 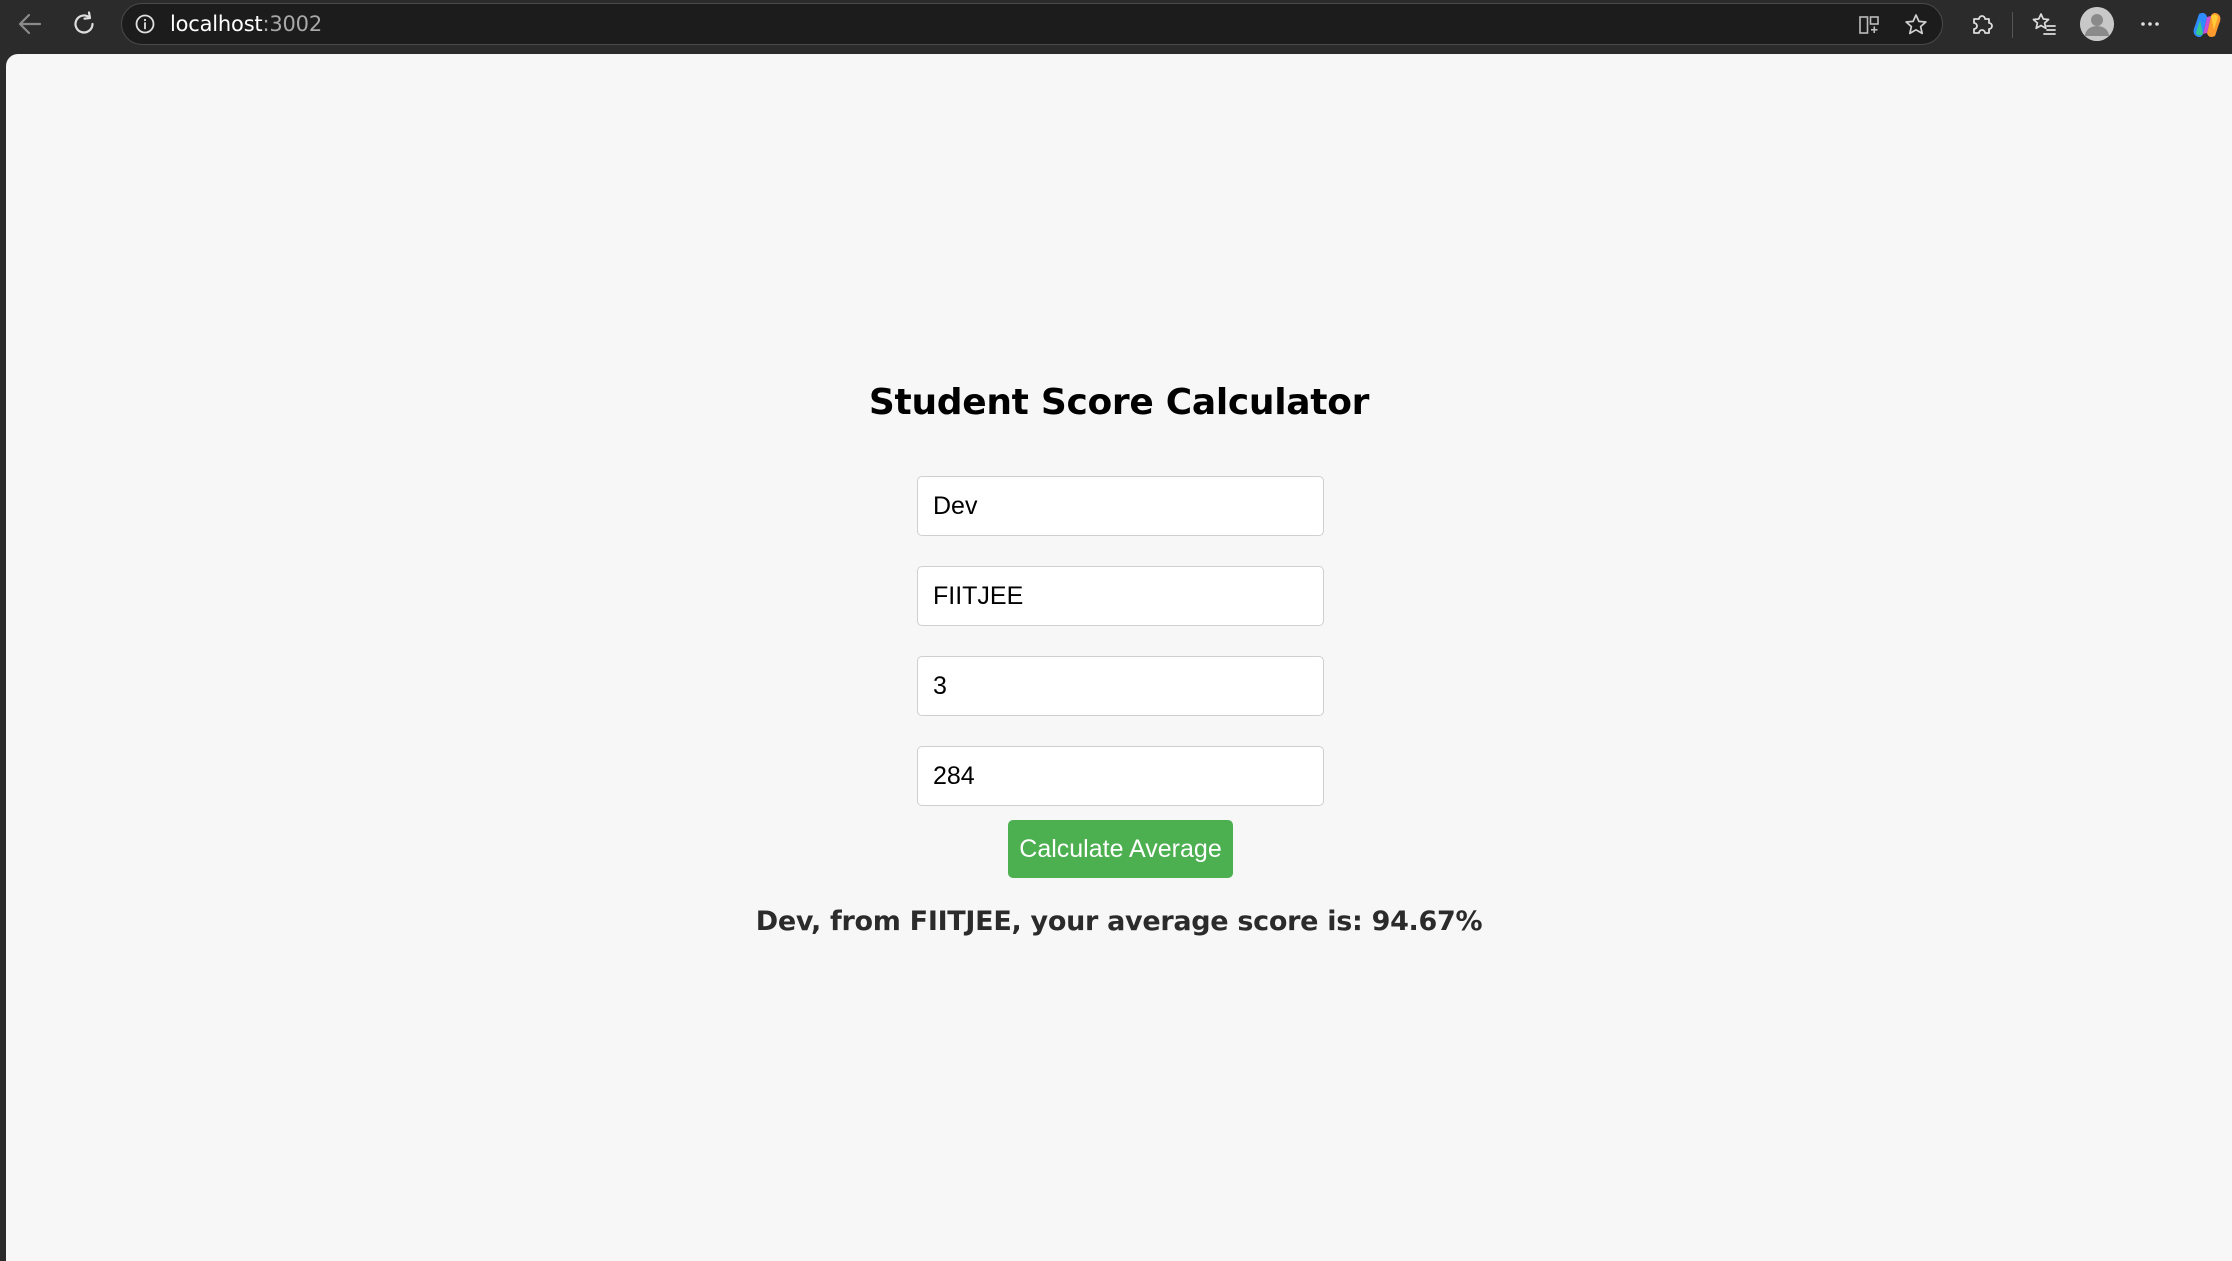 I want to click on url-host: localhost, so click(x=216, y=24).